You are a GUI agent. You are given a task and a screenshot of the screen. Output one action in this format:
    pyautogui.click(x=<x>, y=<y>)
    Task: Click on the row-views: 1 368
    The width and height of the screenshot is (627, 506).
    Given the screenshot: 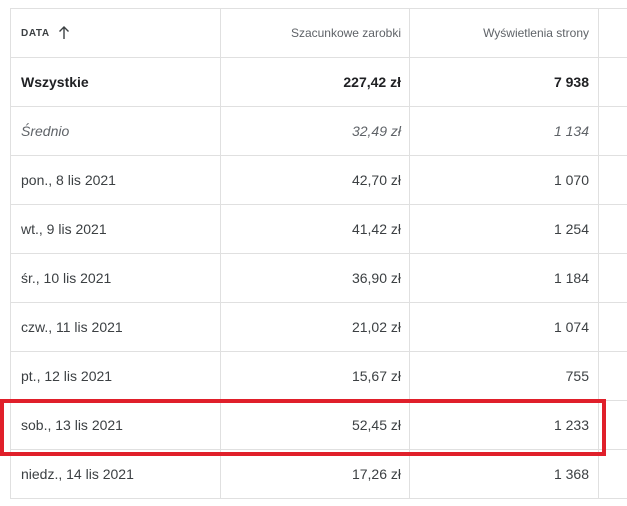 What is the action you would take?
    pyautogui.click(x=504, y=474)
    